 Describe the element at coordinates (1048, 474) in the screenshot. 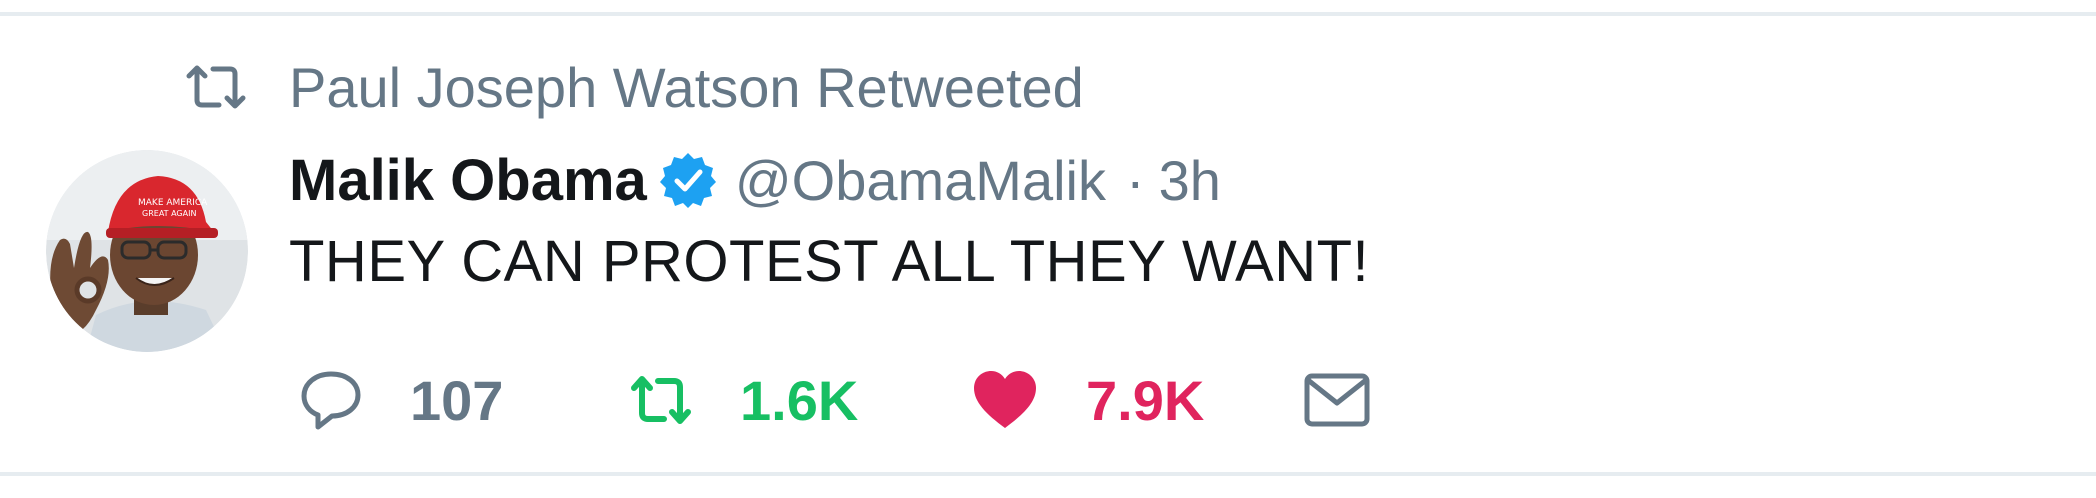

I see `bottom-divider` at that location.